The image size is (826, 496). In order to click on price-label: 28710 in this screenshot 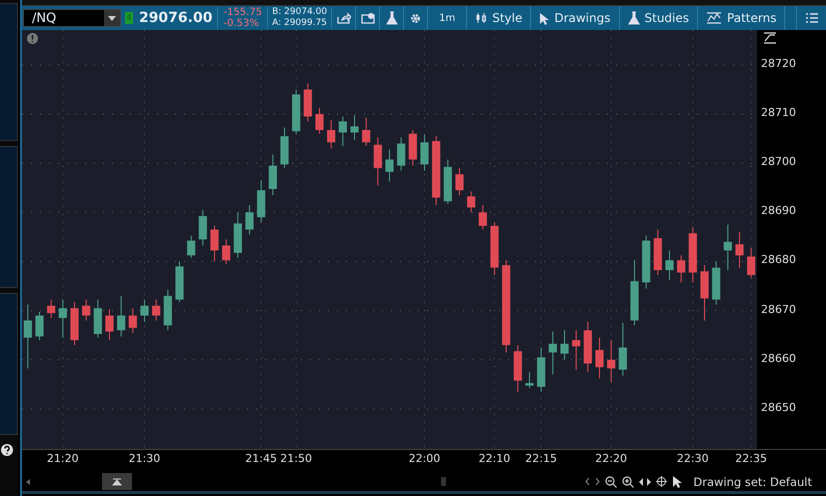, I will do `click(778, 113)`.